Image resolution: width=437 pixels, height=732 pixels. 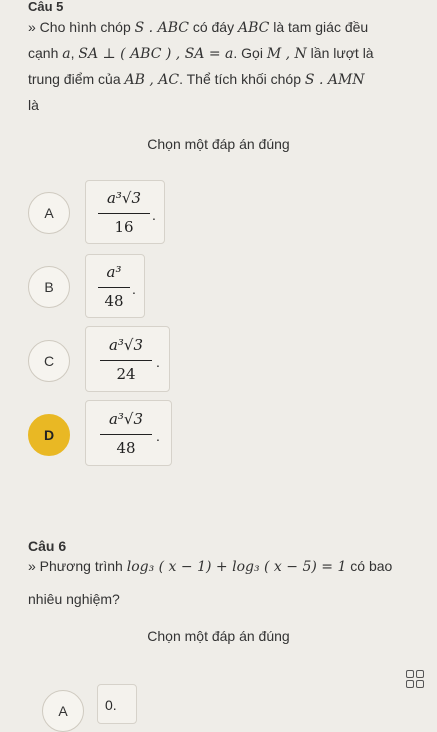 I want to click on option-b-button: B, so click(x=49, y=287).